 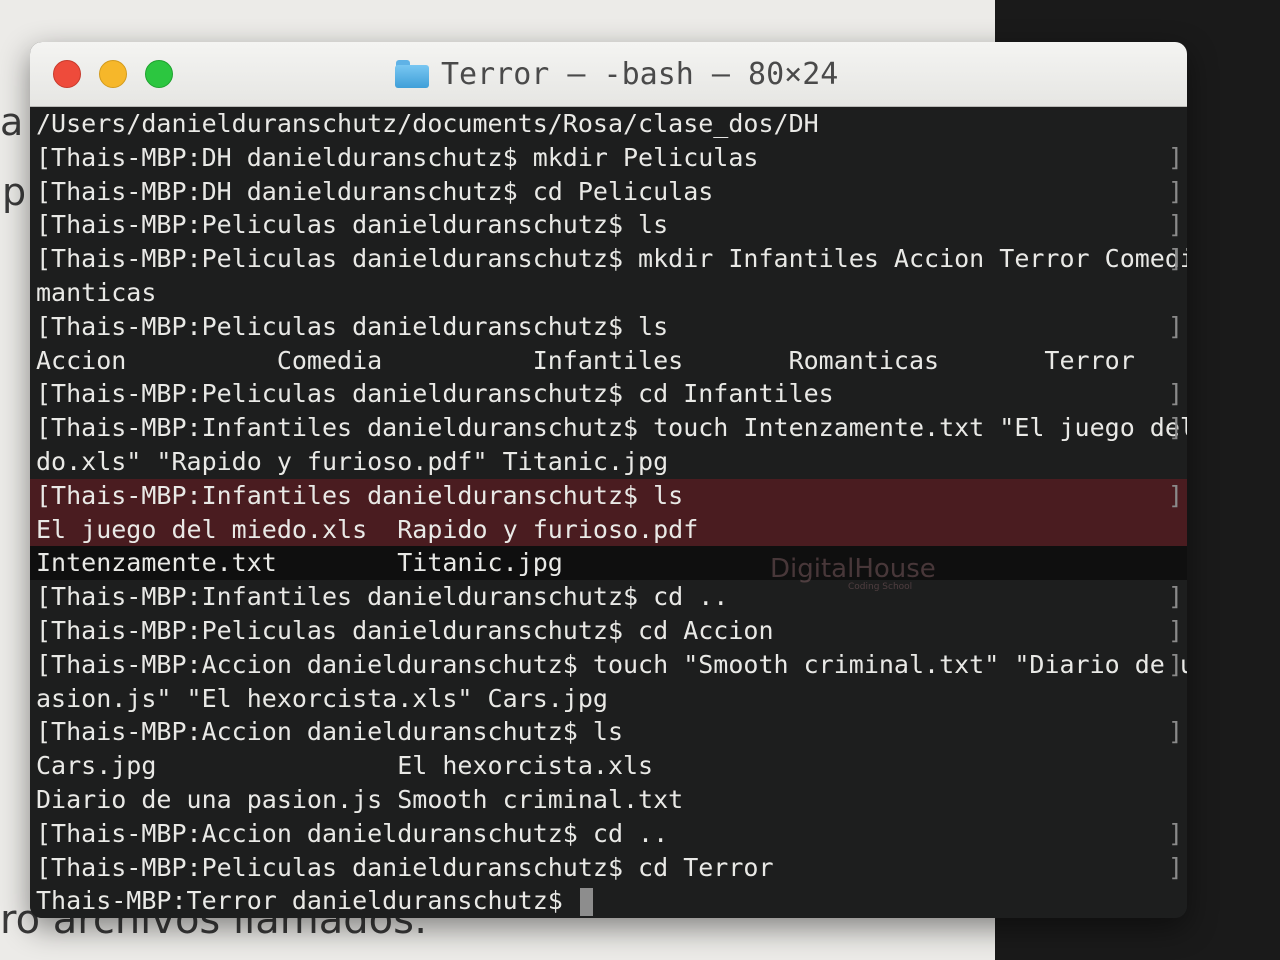 What do you see at coordinates (345, 766) in the screenshot?
I see `terminal-line-text: Cars.jpg El hexorcista.xls` at bounding box center [345, 766].